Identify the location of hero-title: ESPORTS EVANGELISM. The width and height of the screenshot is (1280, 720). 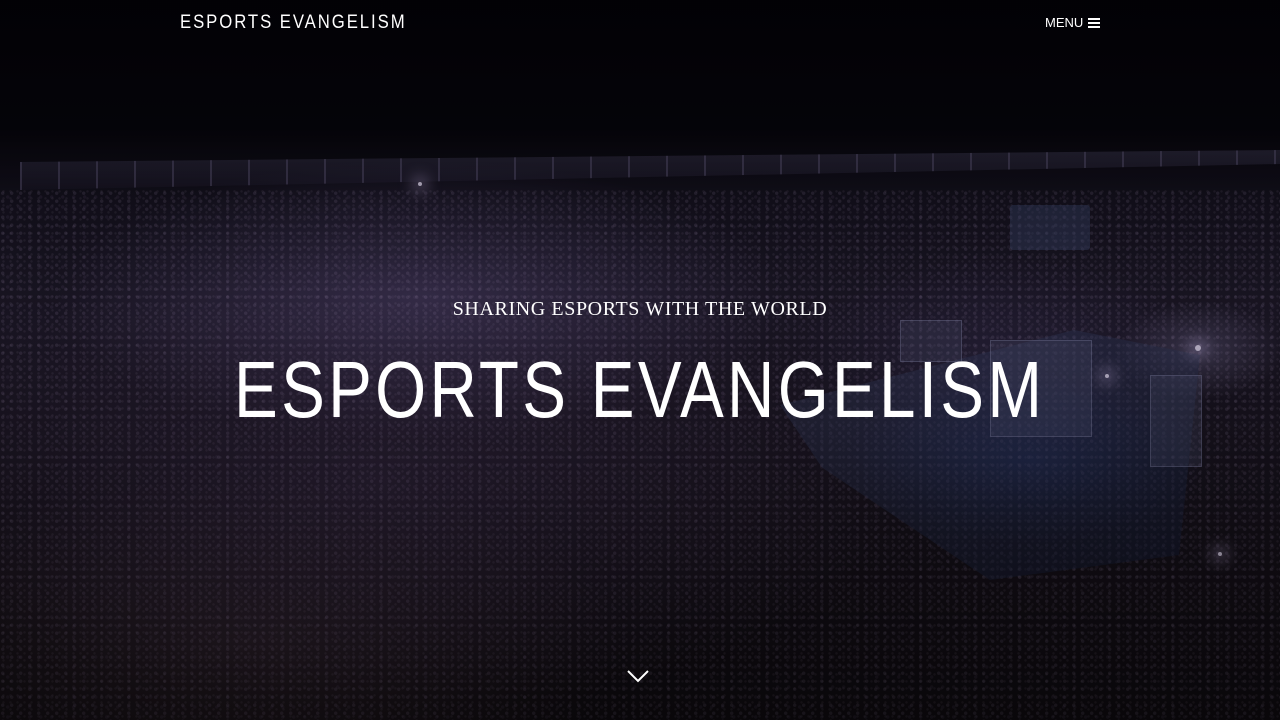
(640, 390).